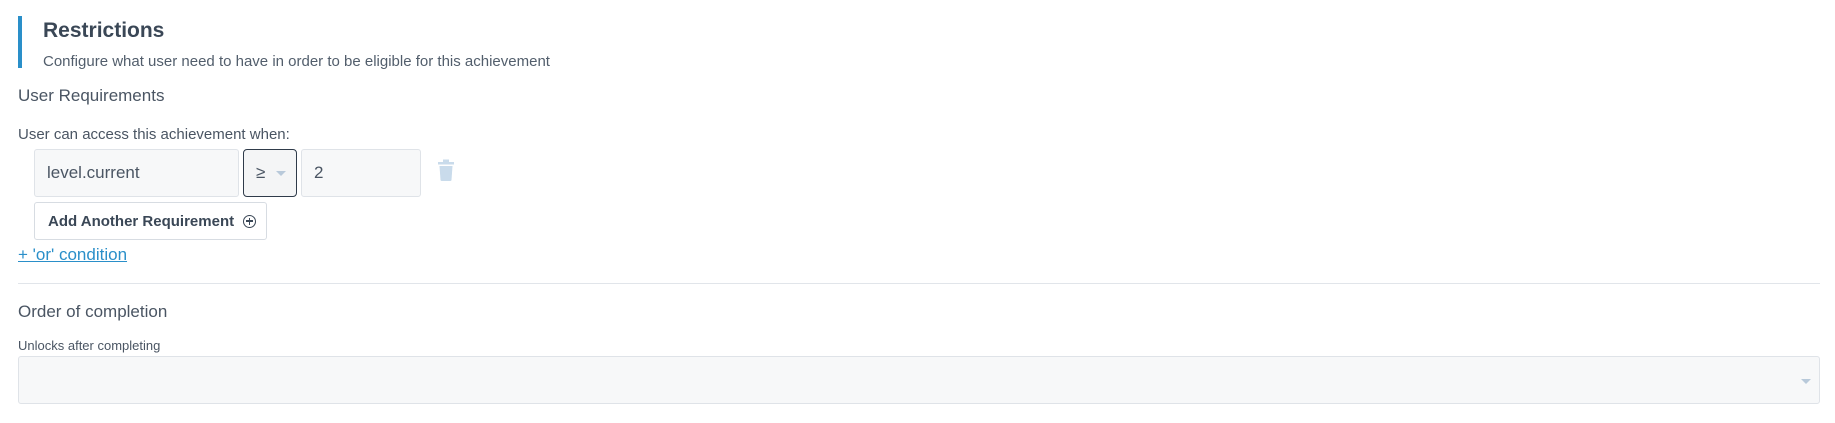 The image size is (1835, 423). Describe the element at coordinates (261, 172) in the screenshot. I see `operator-value: ≥` at that location.